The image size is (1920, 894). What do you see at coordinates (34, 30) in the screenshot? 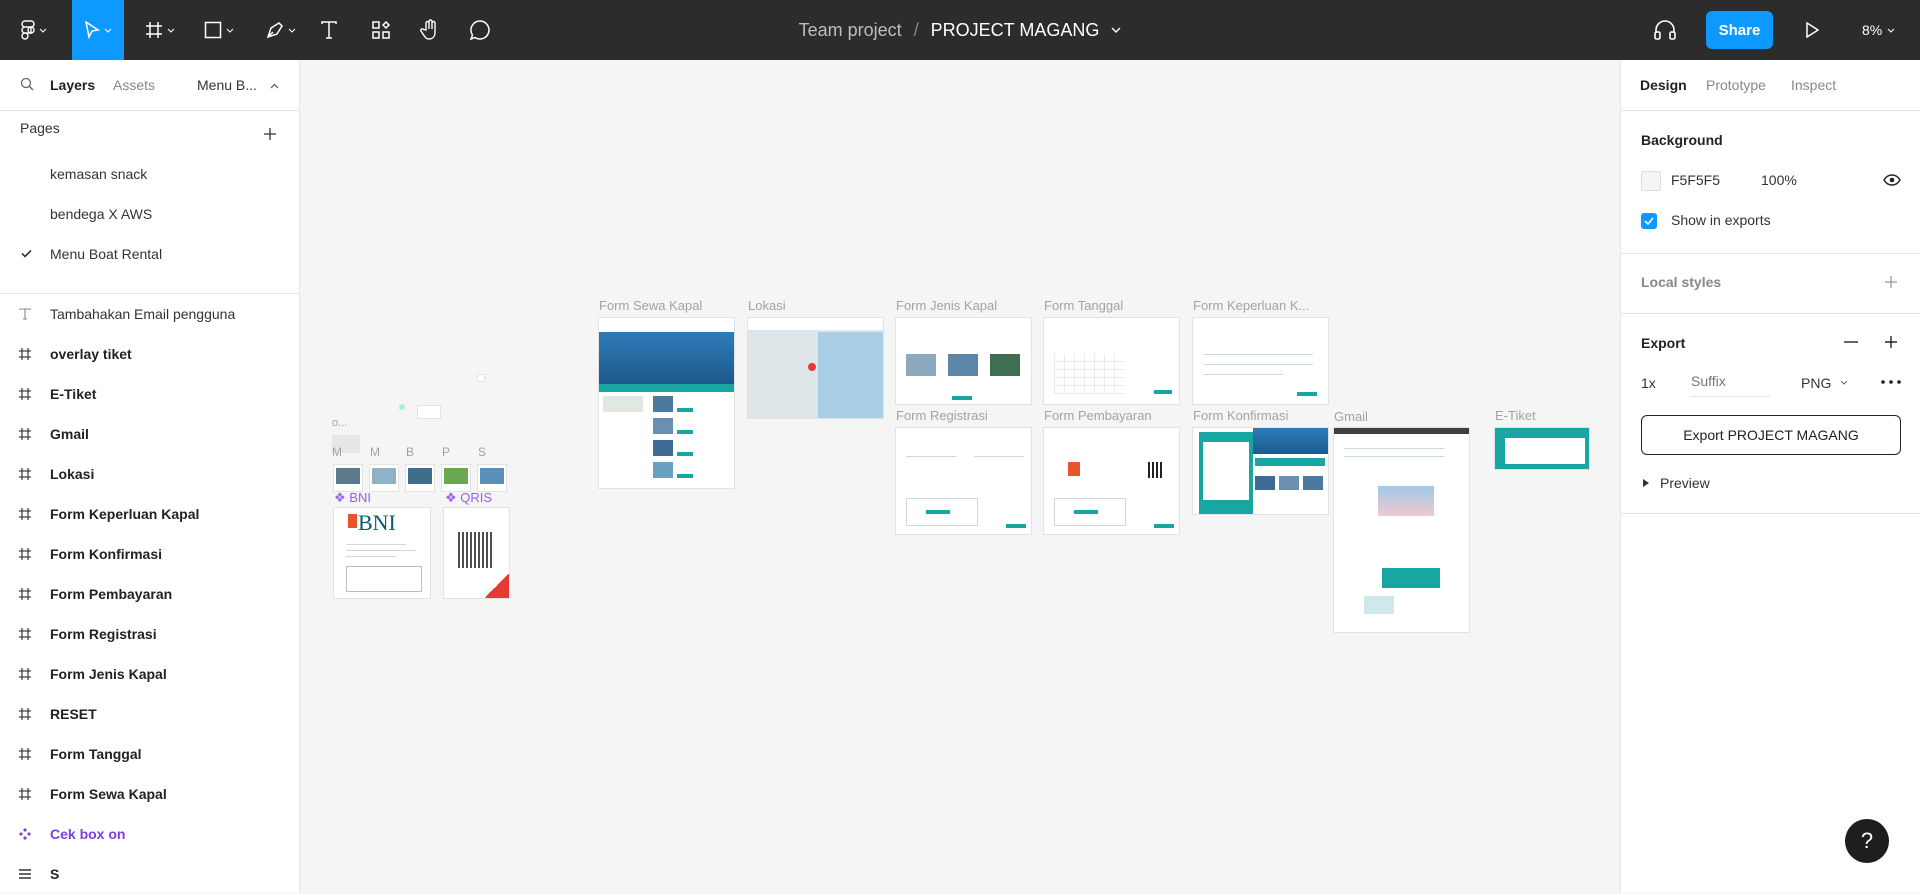
I see `main-menu-button` at bounding box center [34, 30].